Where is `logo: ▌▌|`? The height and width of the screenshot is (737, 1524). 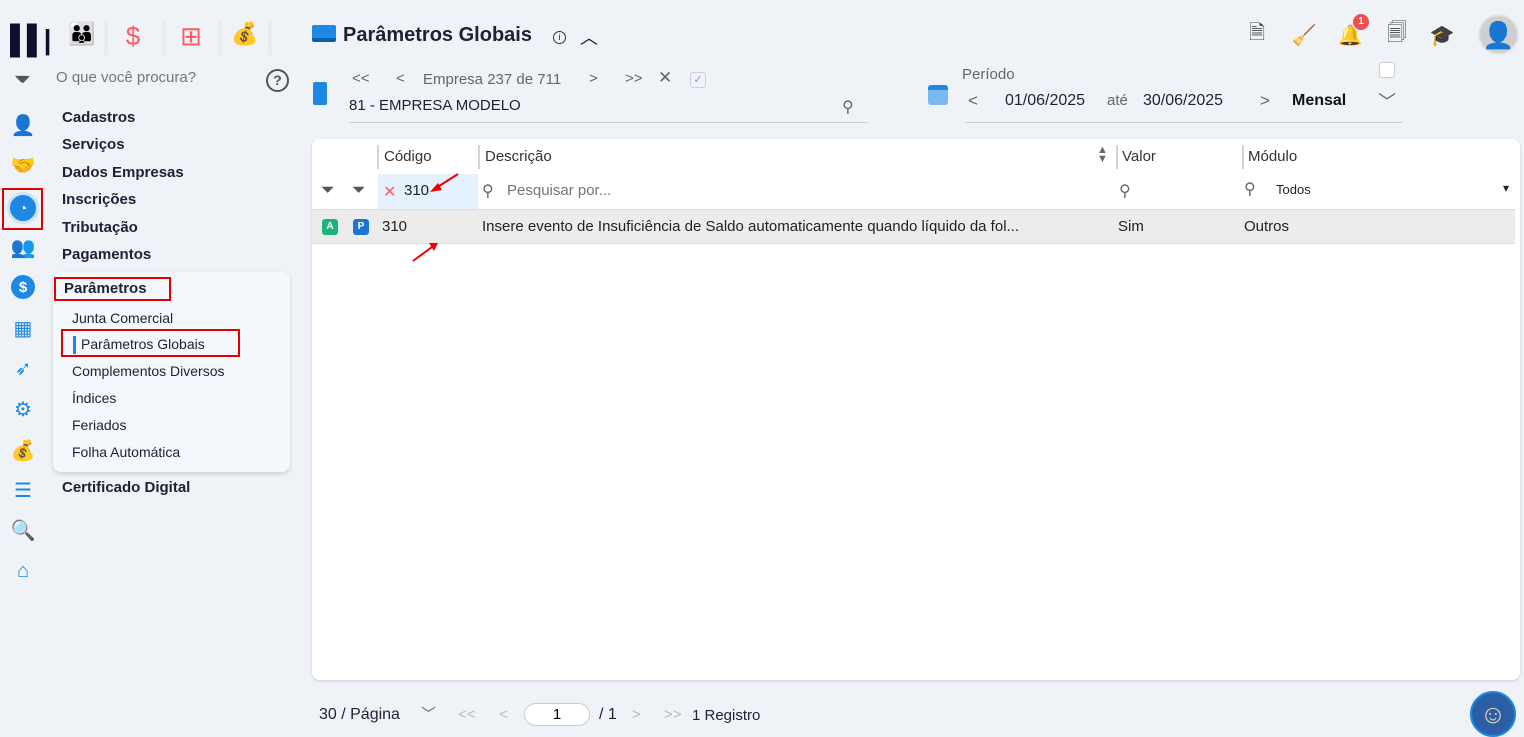
logo: ▌▌| is located at coordinates (30, 39).